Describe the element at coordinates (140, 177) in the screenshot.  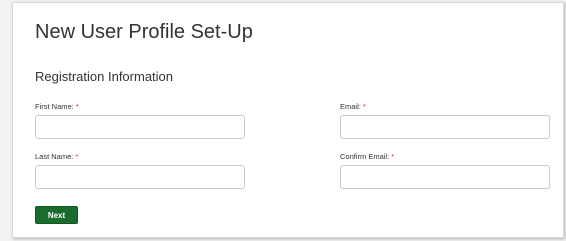
I see `last-name-input` at that location.